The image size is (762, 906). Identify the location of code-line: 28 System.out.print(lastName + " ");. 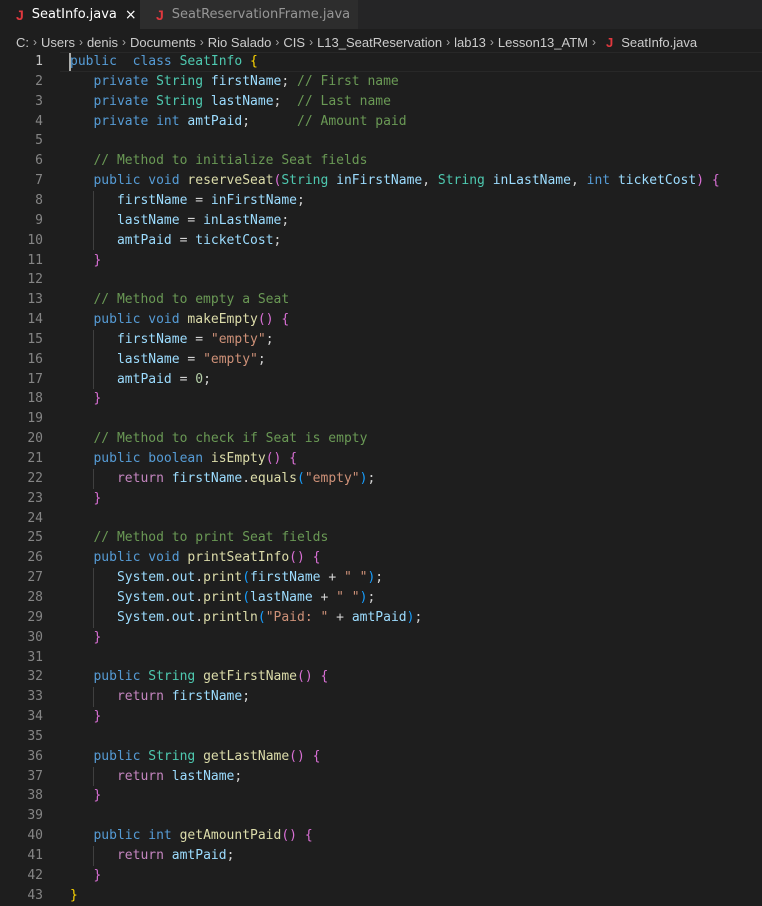
(381, 598).